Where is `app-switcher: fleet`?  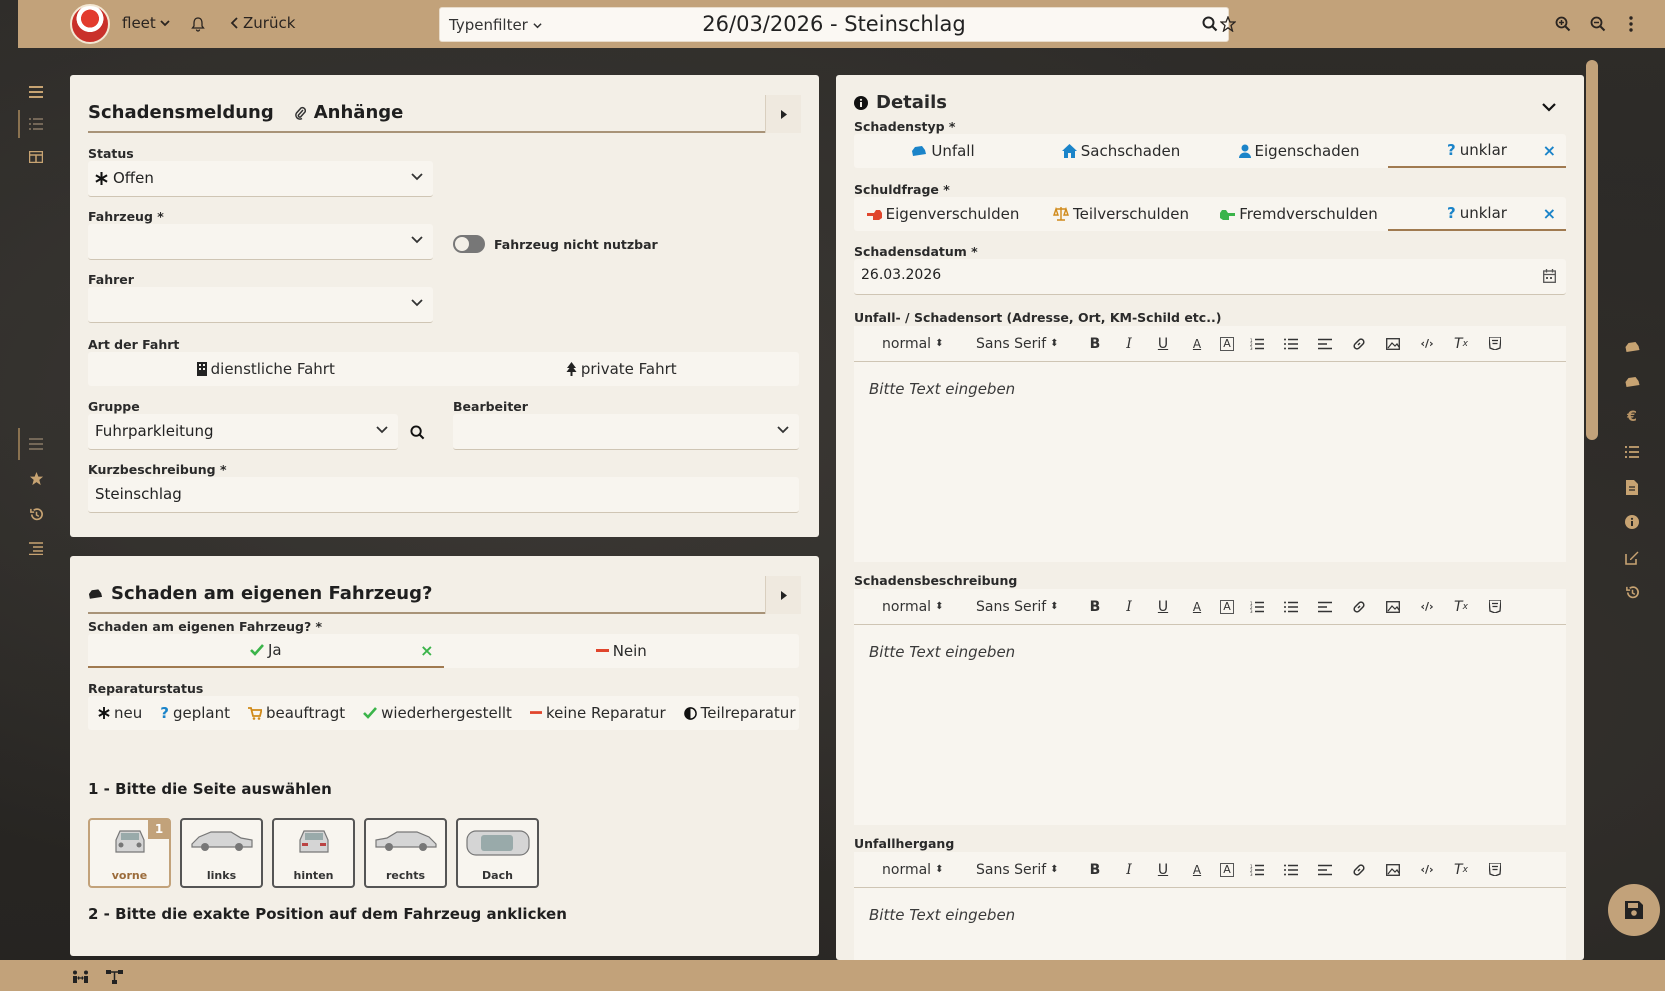
app-switcher: fleet is located at coordinates (146, 23).